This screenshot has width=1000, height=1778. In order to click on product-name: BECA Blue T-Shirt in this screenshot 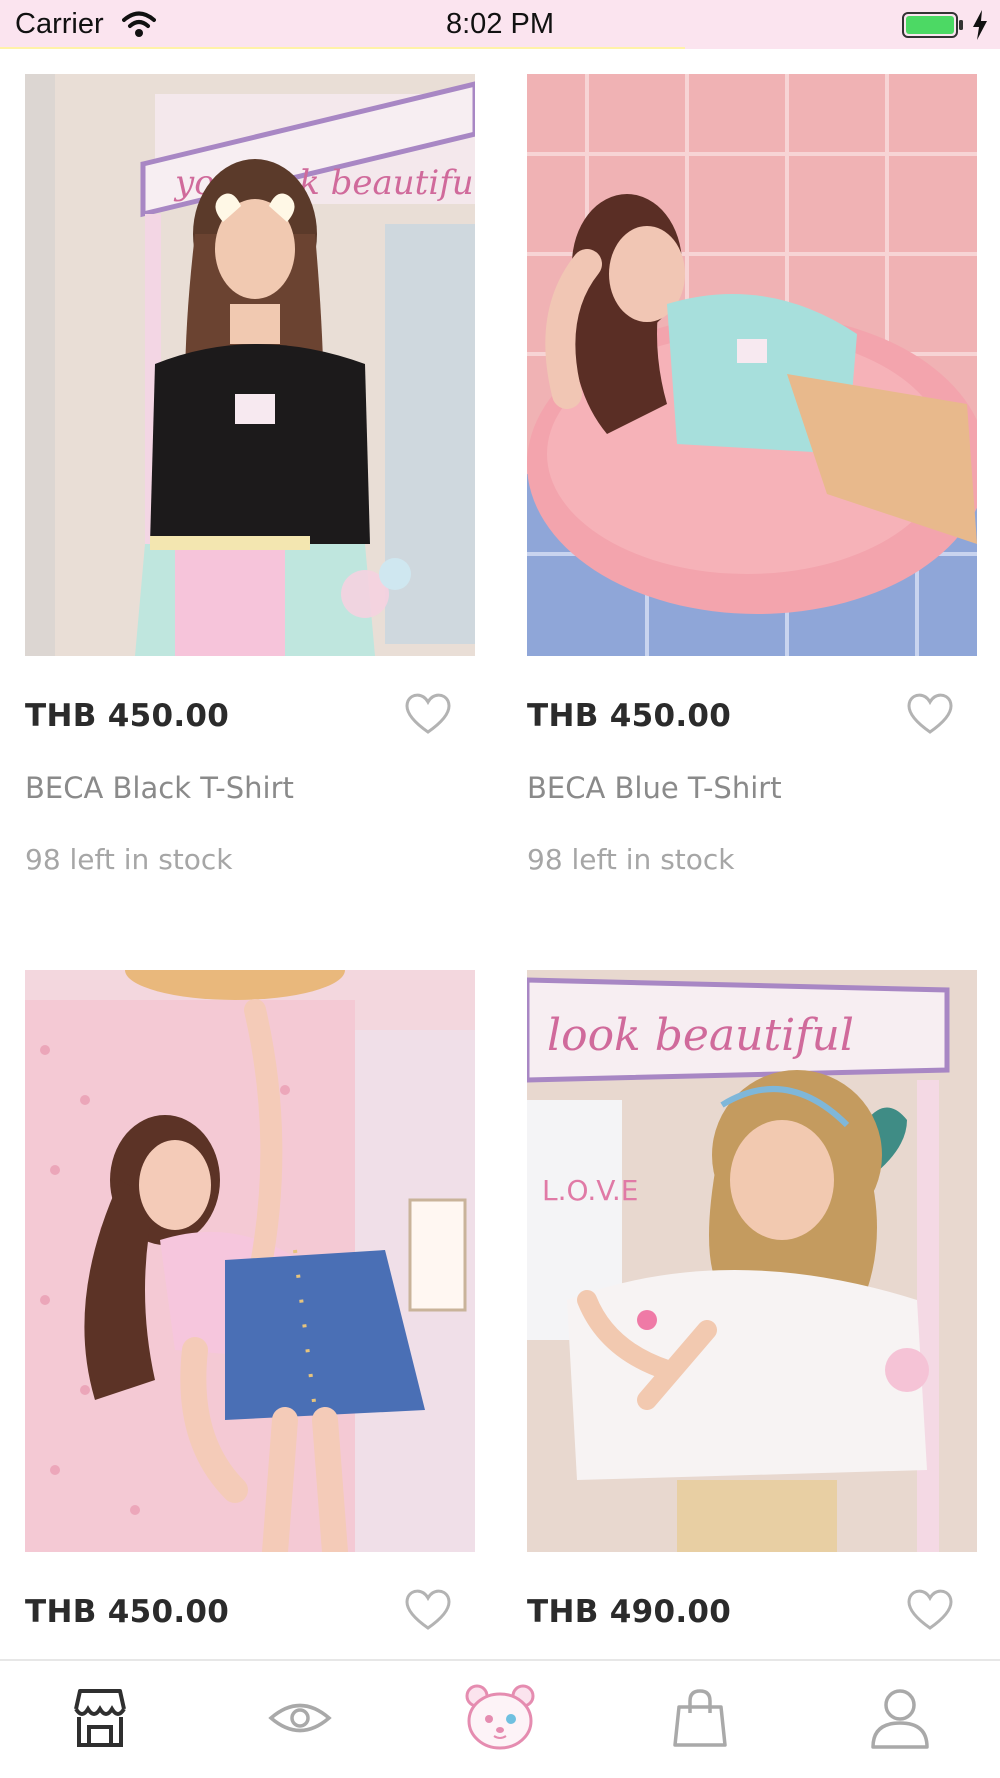, I will do `click(654, 788)`.